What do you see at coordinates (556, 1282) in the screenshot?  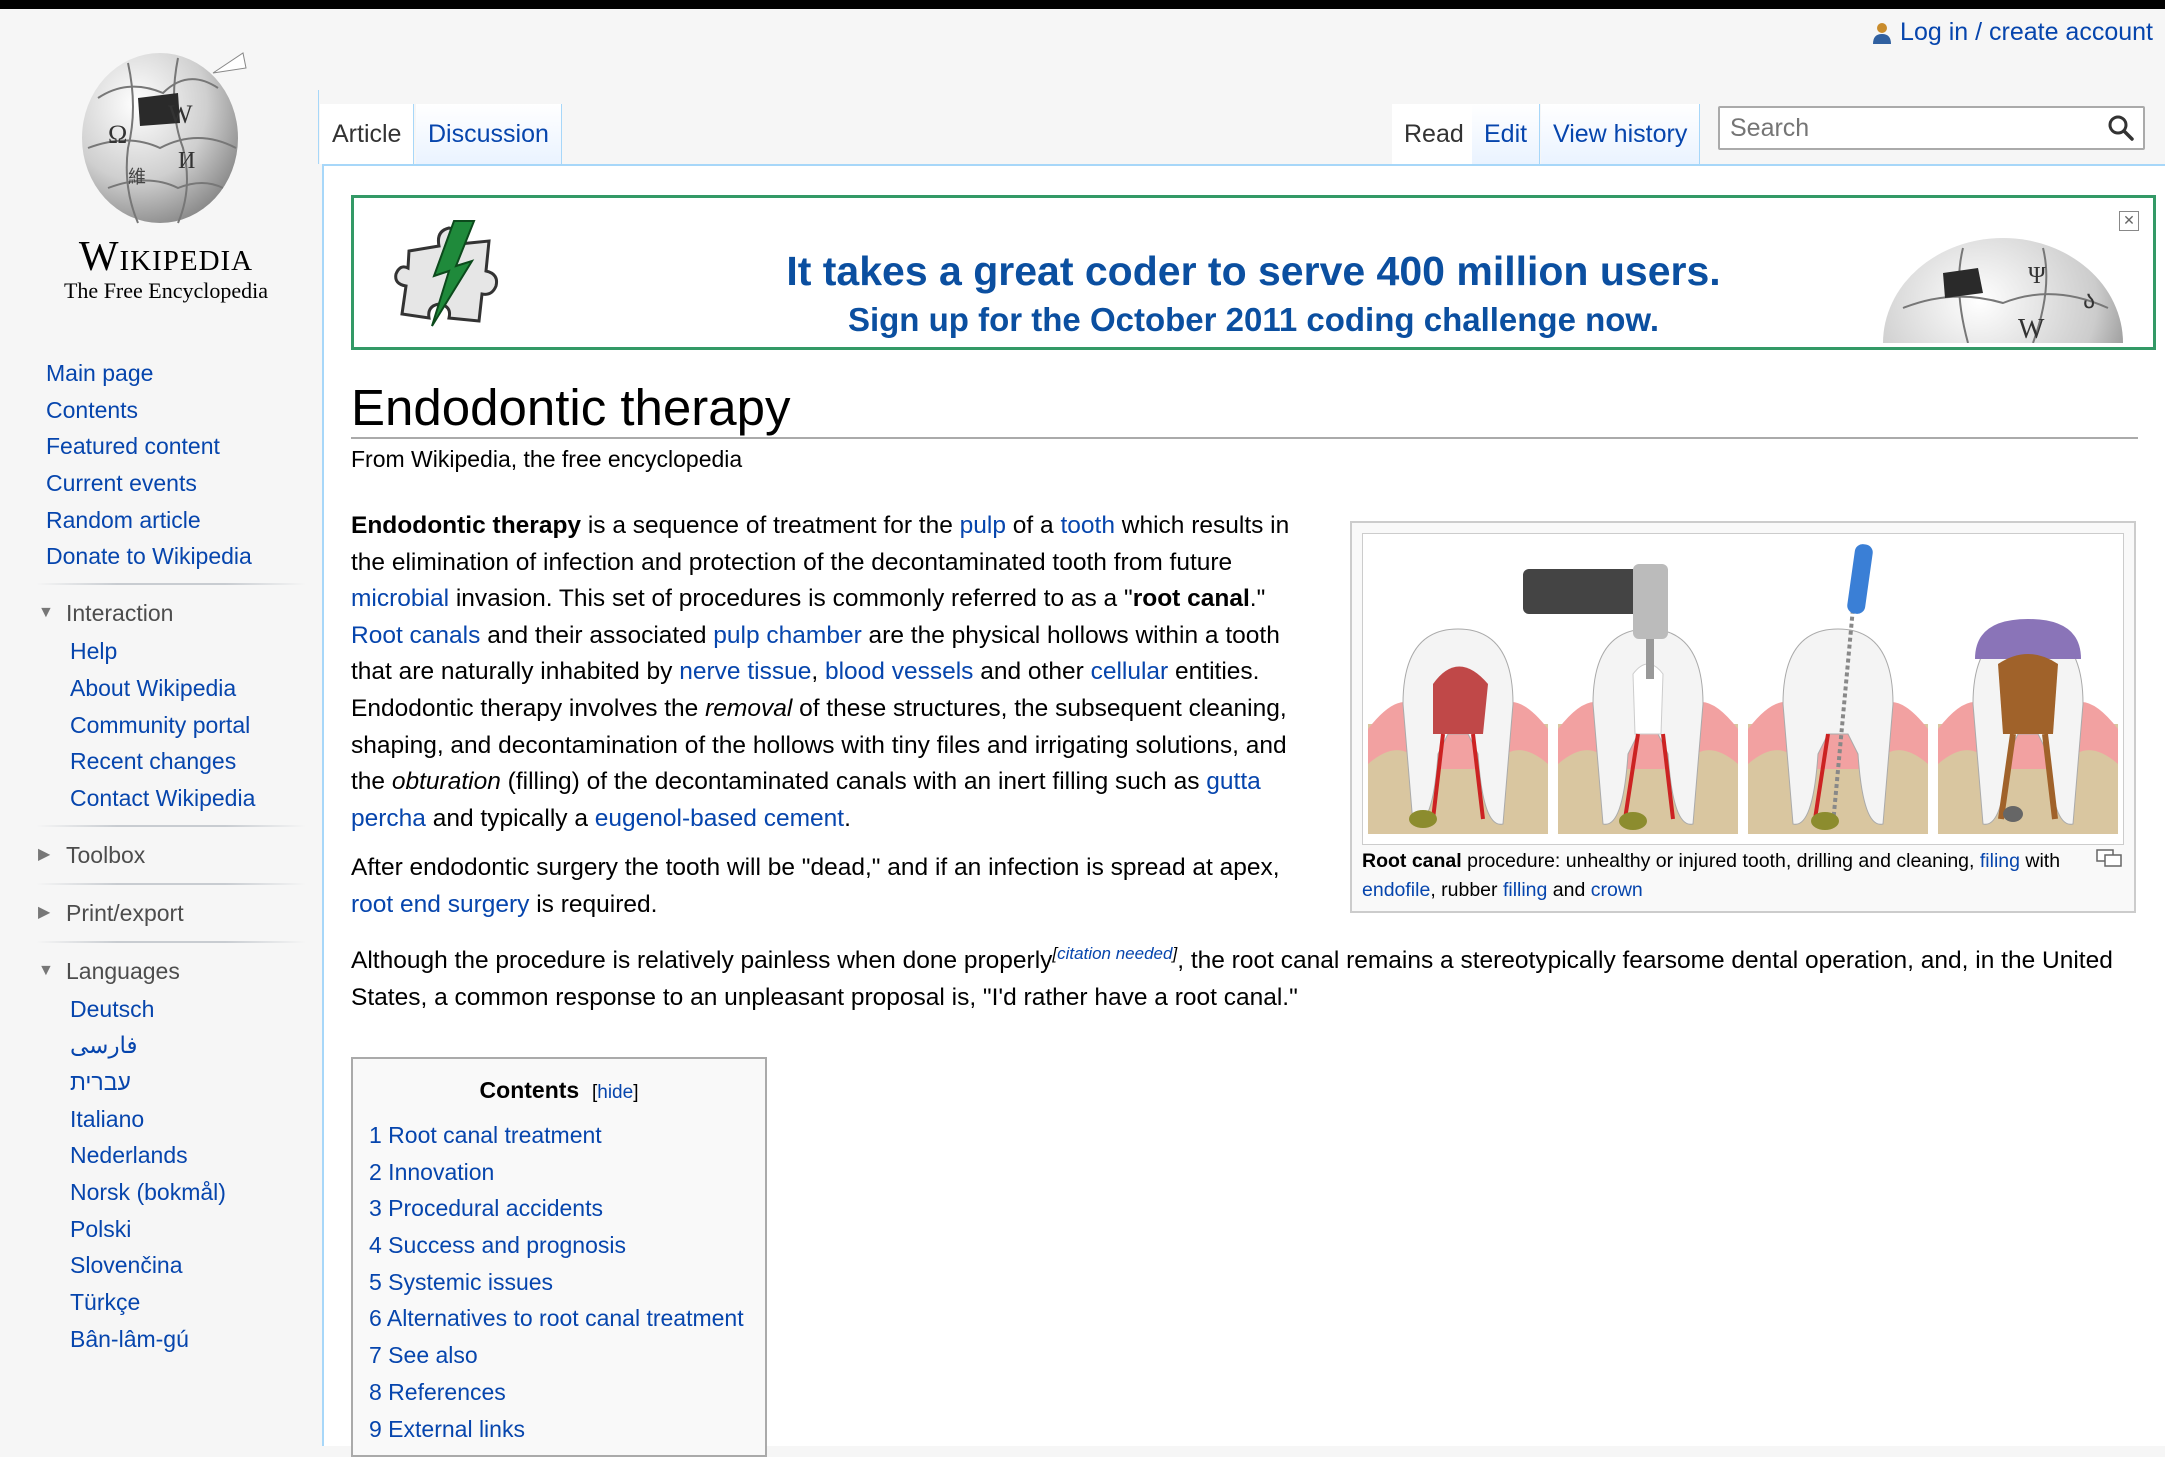 I see `toc-item: 5 Systemic issues` at bounding box center [556, 1282].